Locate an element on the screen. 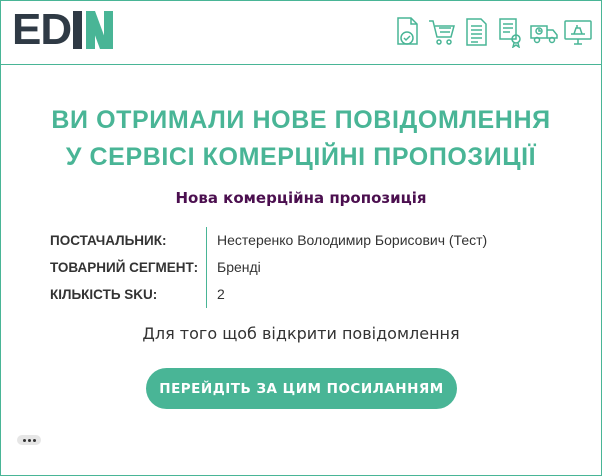 This screenshot has height=476, width=602. details-label: КІЛЬКІСТЬ SKU: is located at coordinates (104, 294).